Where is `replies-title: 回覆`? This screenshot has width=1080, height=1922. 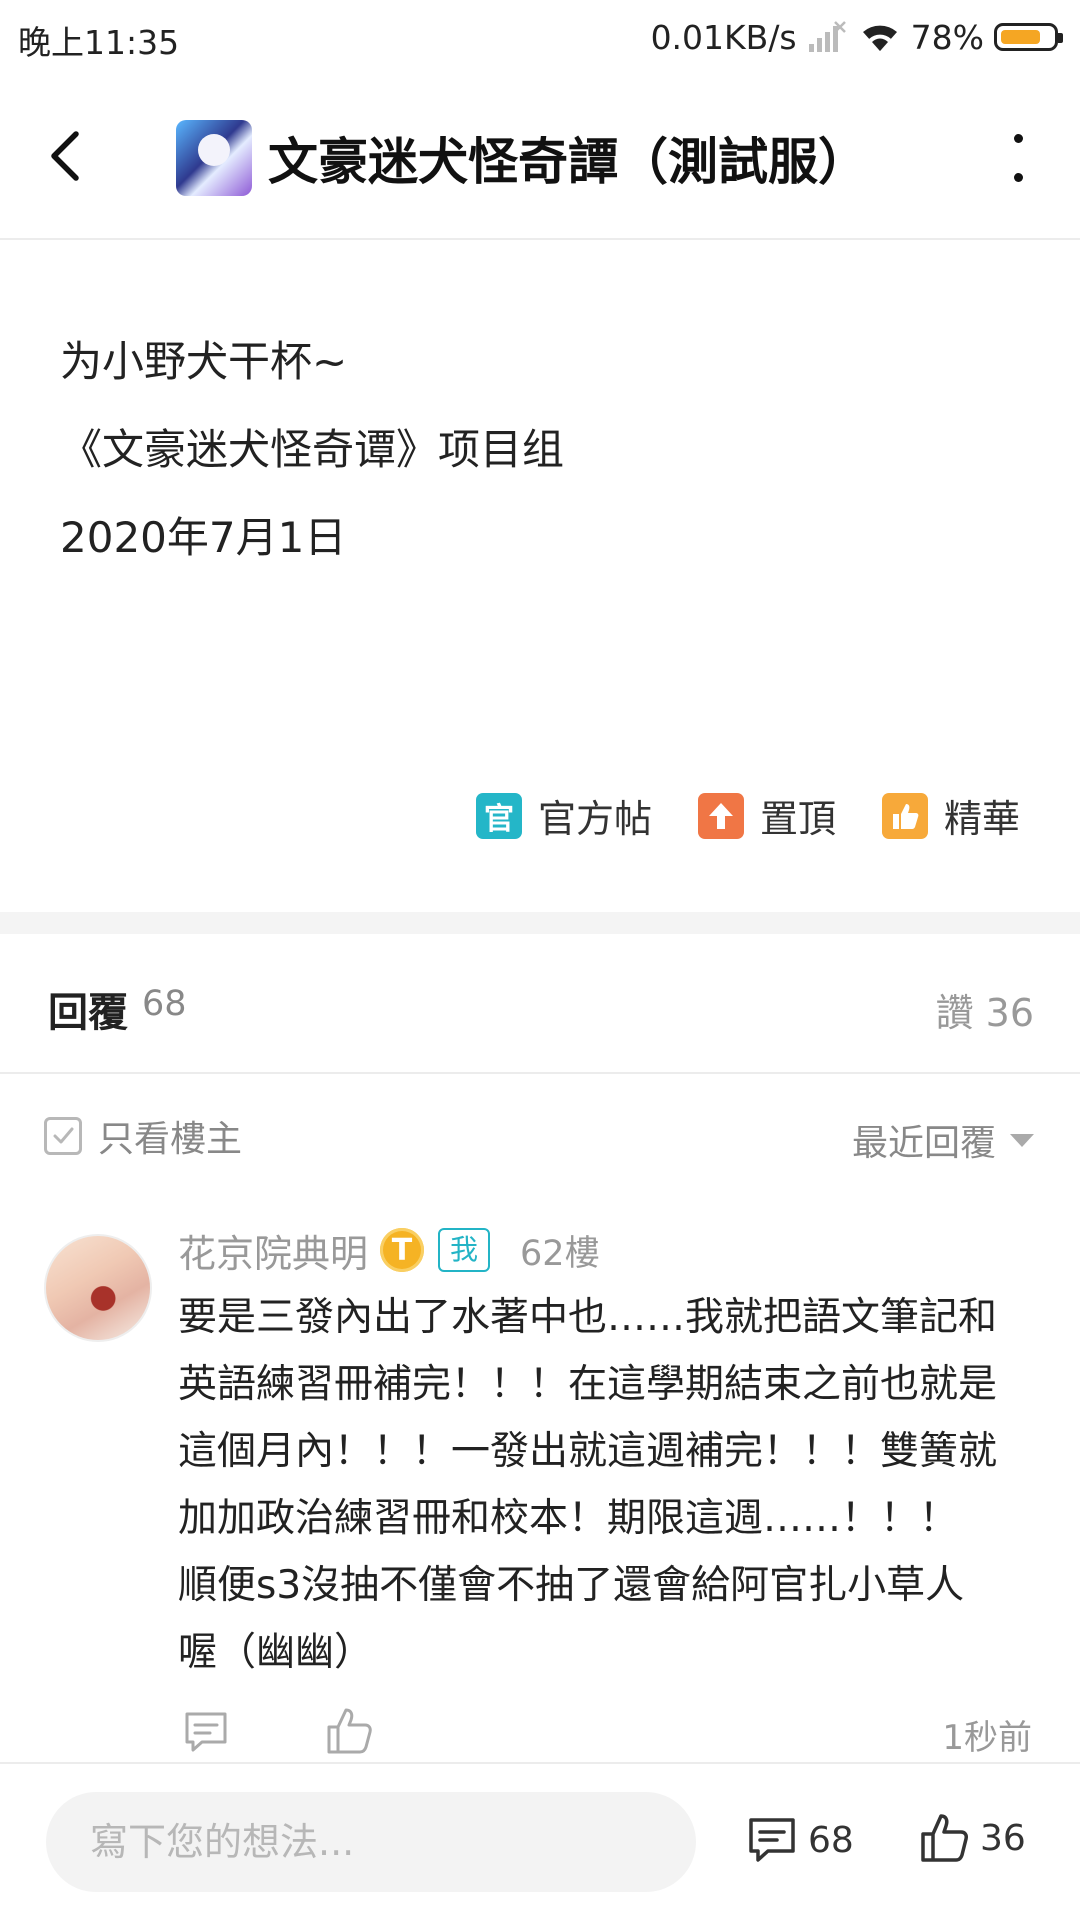 replies-title: 回覆 is located at coordinates (88, 1013).